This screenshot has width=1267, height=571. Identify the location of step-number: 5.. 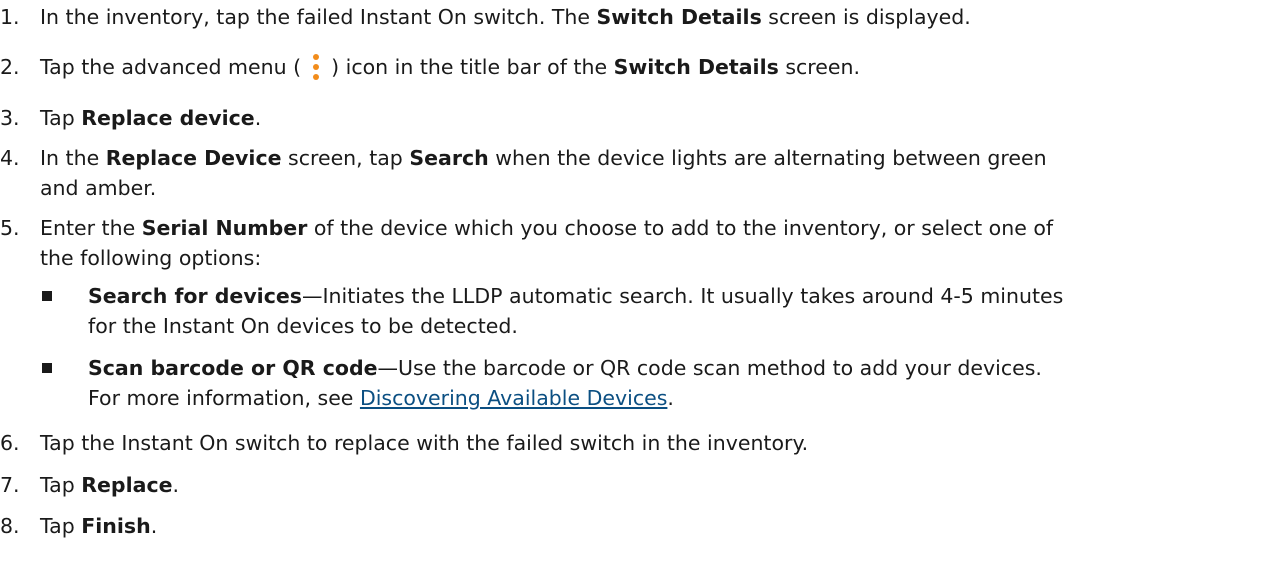
(10, 228).